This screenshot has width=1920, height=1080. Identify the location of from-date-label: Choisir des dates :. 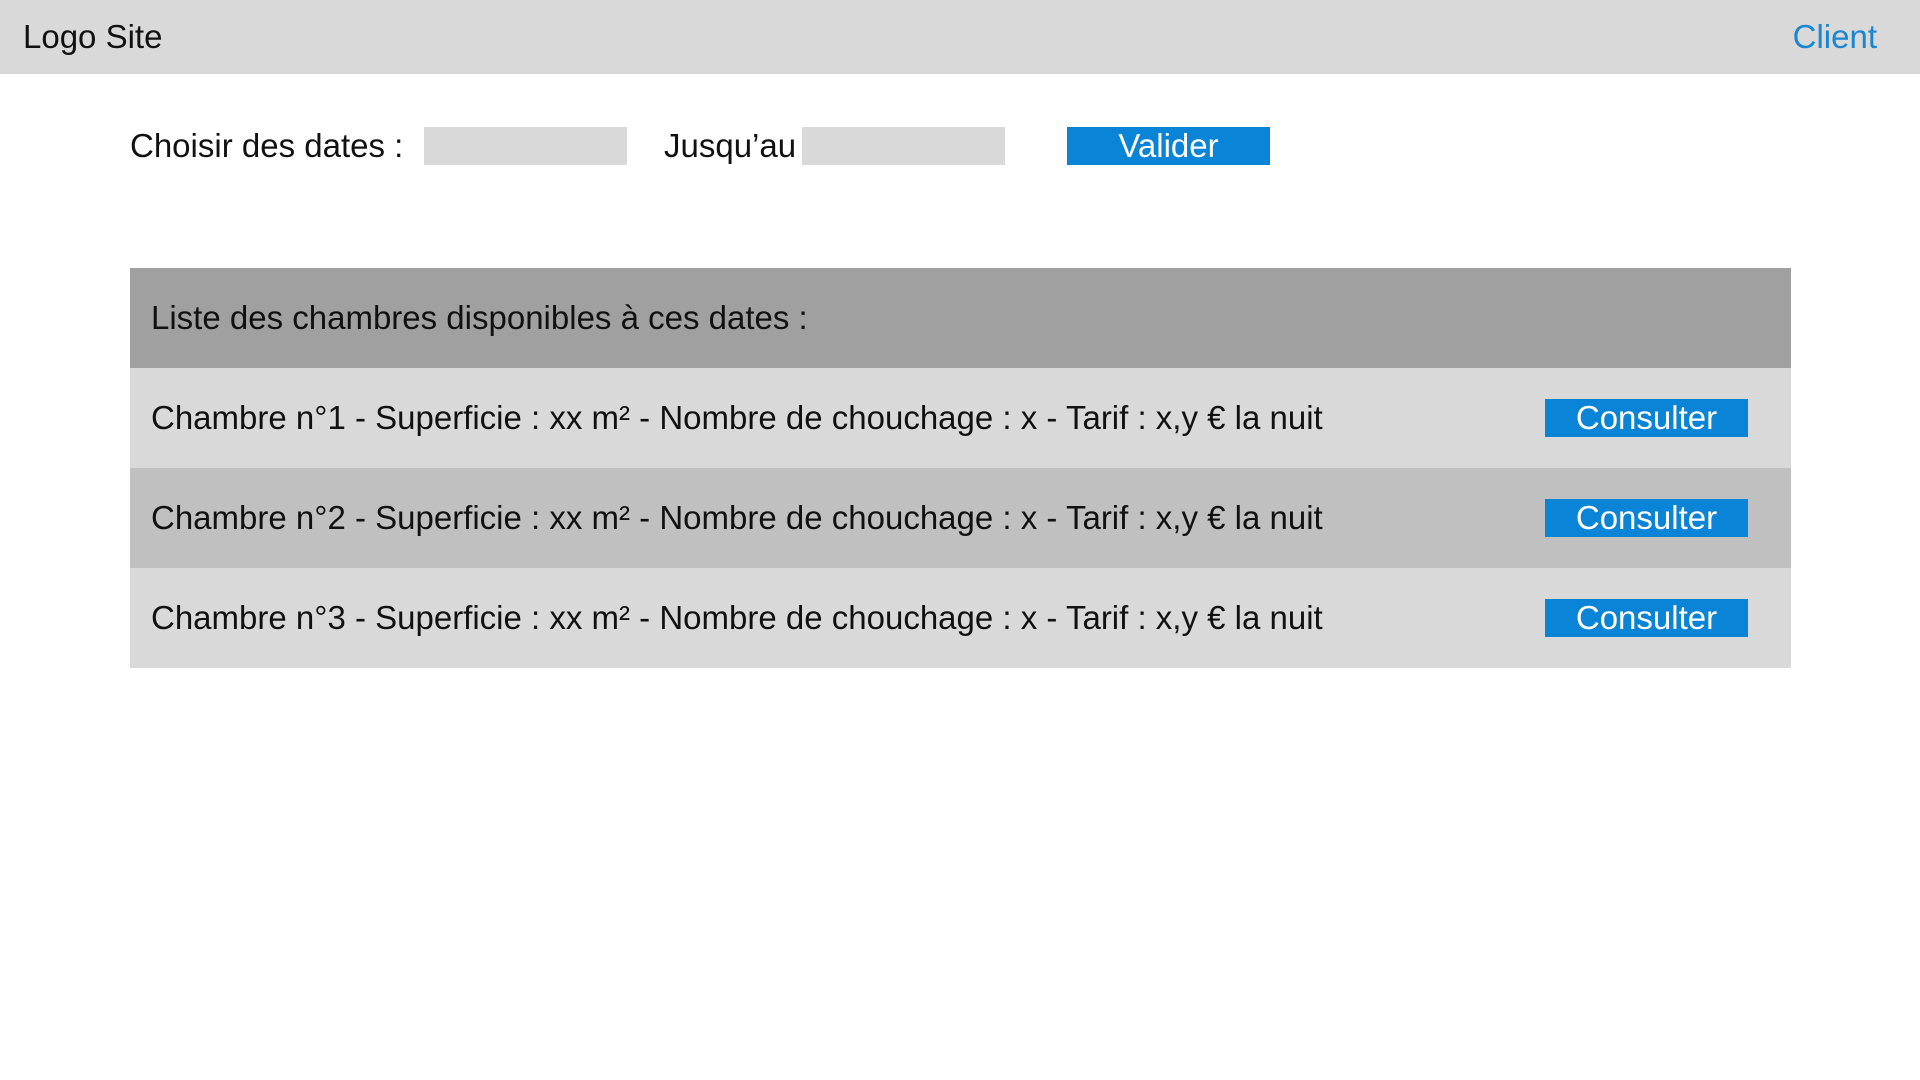
(267, 145).